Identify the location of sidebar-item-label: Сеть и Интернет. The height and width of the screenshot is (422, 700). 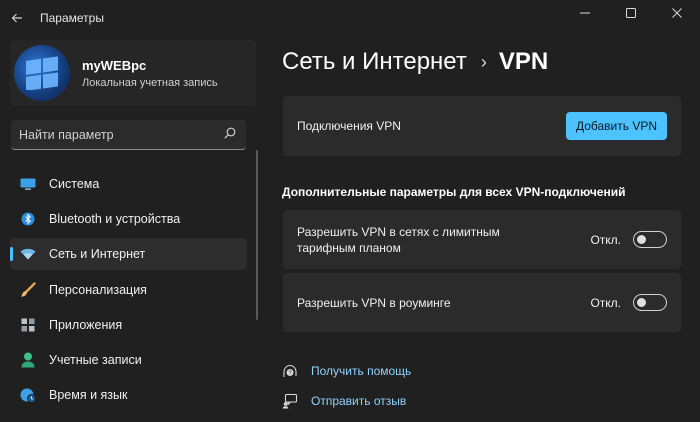
(97, 254).